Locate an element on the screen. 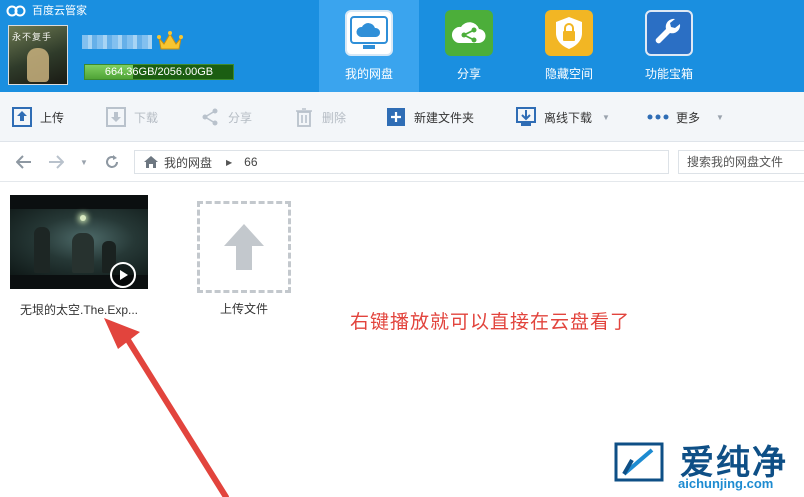  storage-quota-bar: 664.36GB/2056.00GB is located at coordinates (159, 72).